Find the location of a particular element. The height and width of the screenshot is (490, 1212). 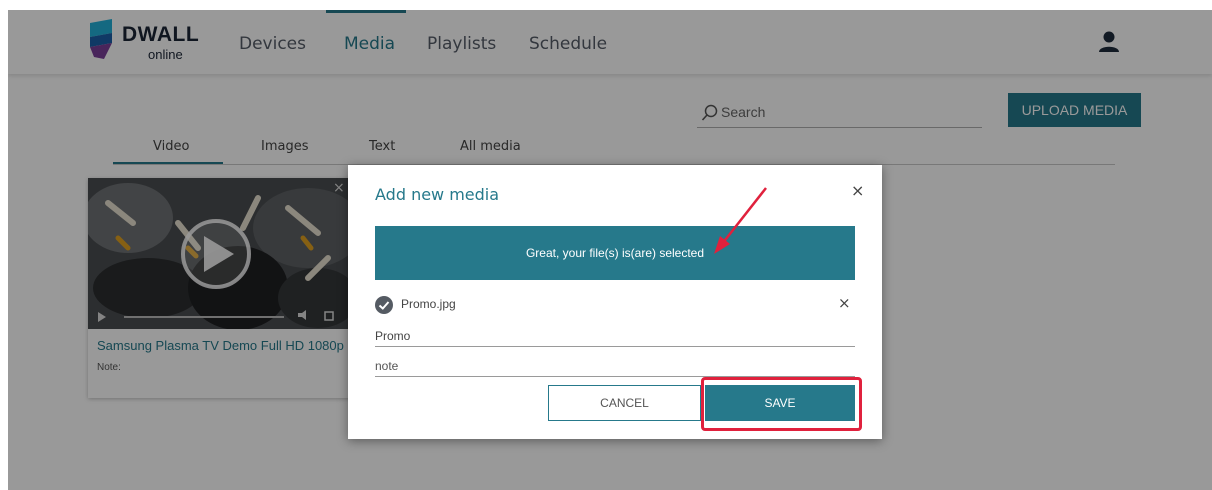

save-highlight-box is located at coordinates (781, 404).